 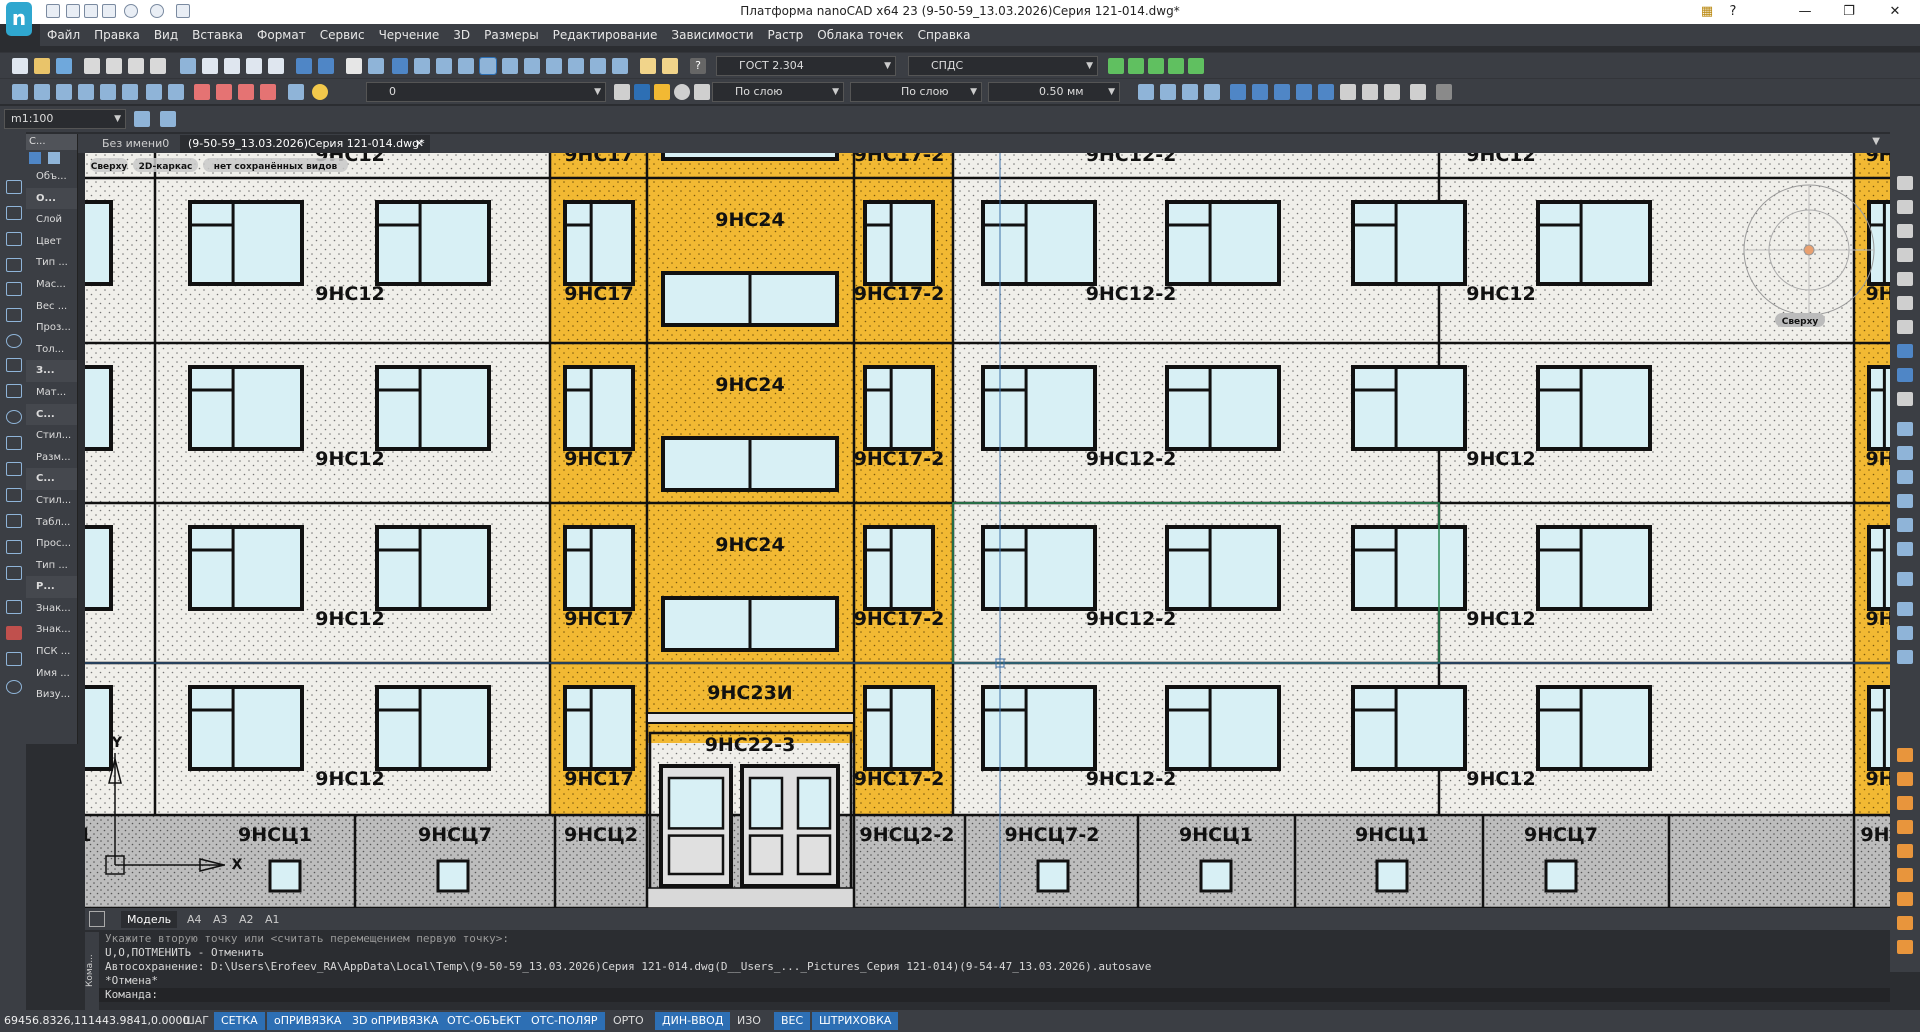 What do you see at coordinates (511, 35) in the screenshot?
I see `menu-dimensions: Размеры` at bounding box center [511, 35].